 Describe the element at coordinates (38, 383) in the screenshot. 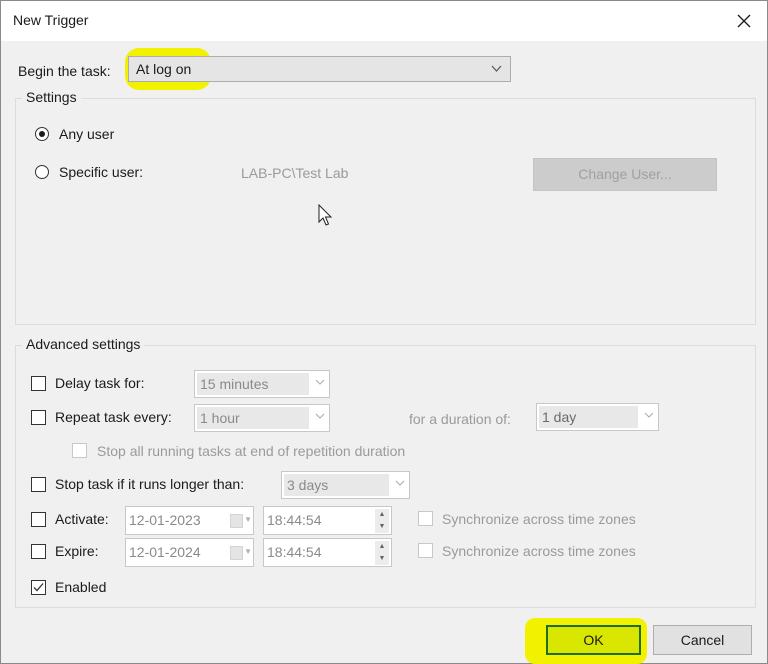

I see `delay-task-checkbox` at that location.